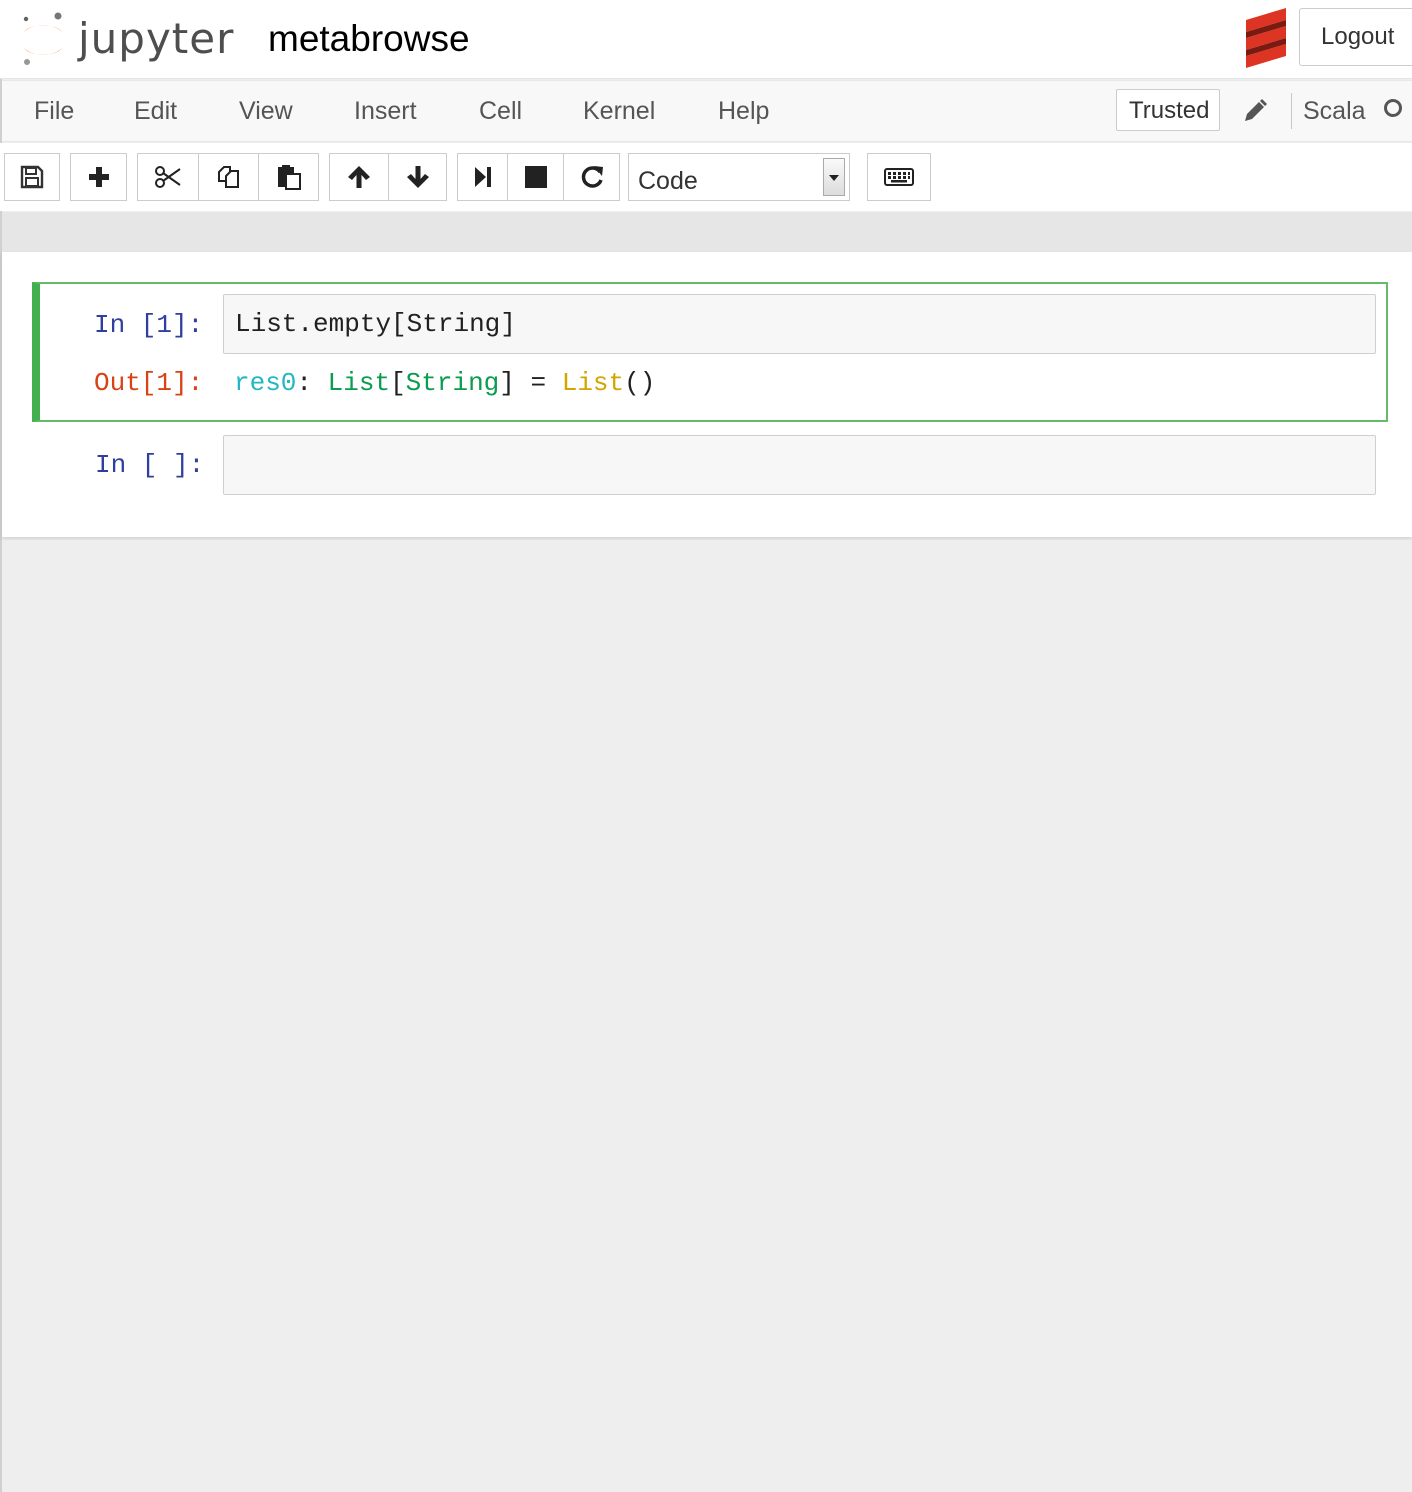 The image size is (1412, 1492). I want to click on jupyter-logo: jupyter, so click(128, 38).